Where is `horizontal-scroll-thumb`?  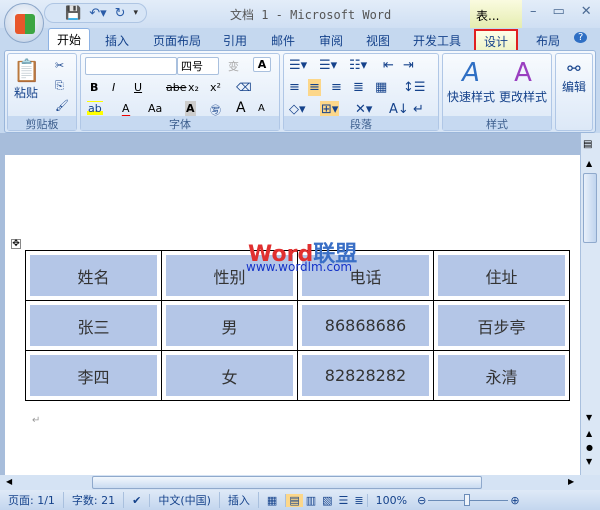 horizontal-scroll-thumb is located at coordinates (287, 482).